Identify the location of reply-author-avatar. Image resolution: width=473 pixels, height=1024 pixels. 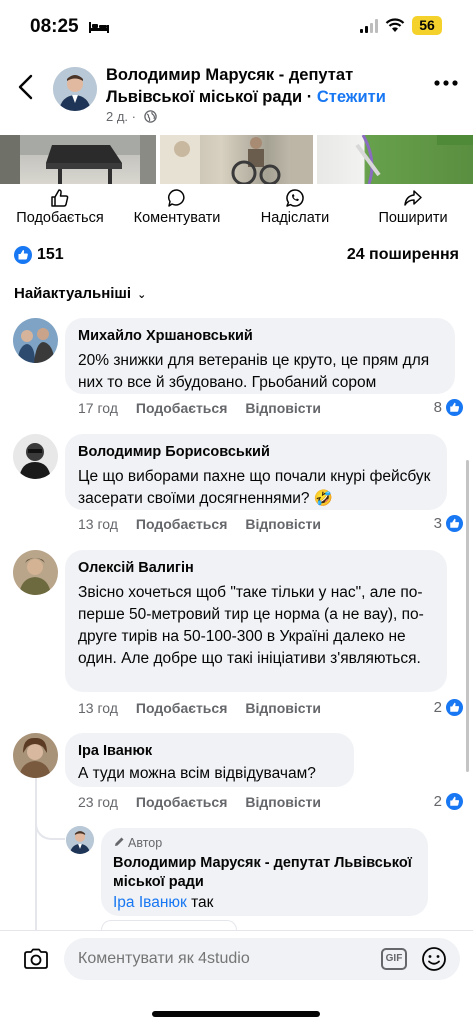
(80, 840).